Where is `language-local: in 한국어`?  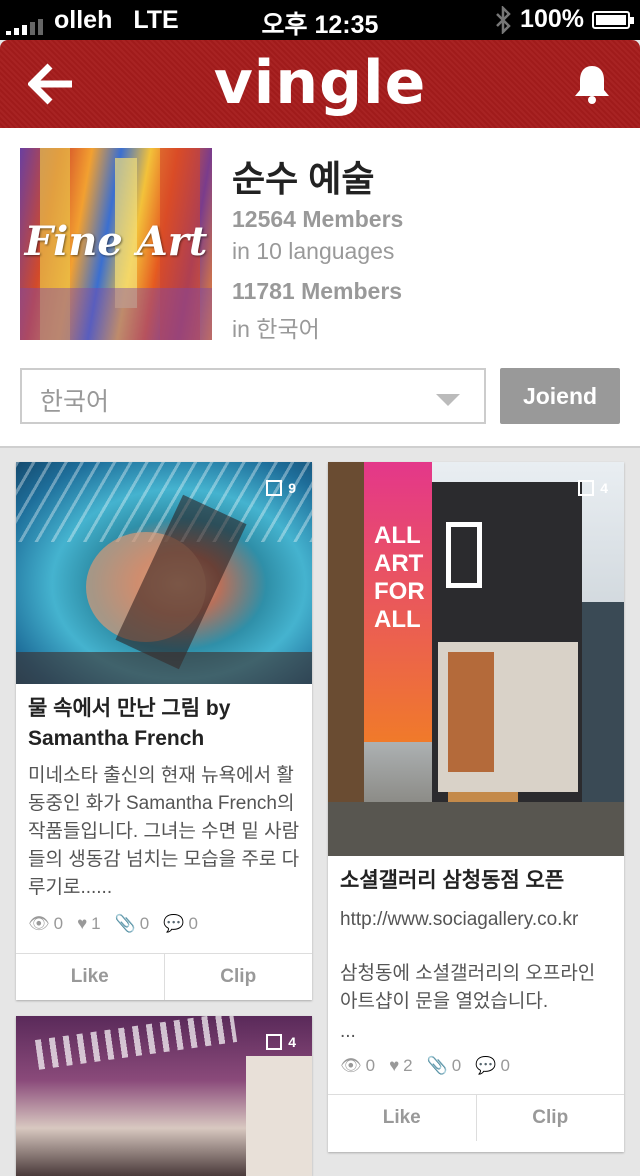
language-local: in 한국어 is located at coordinates (276, 329).